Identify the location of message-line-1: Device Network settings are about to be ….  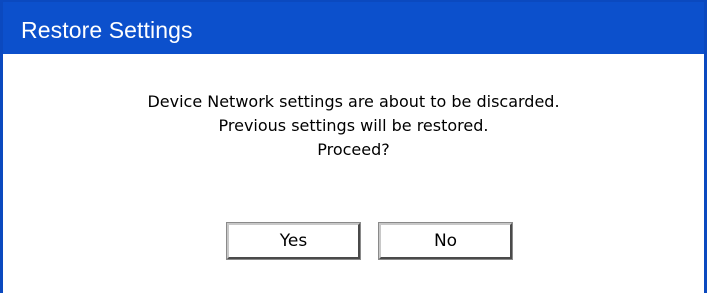
(353, 101).